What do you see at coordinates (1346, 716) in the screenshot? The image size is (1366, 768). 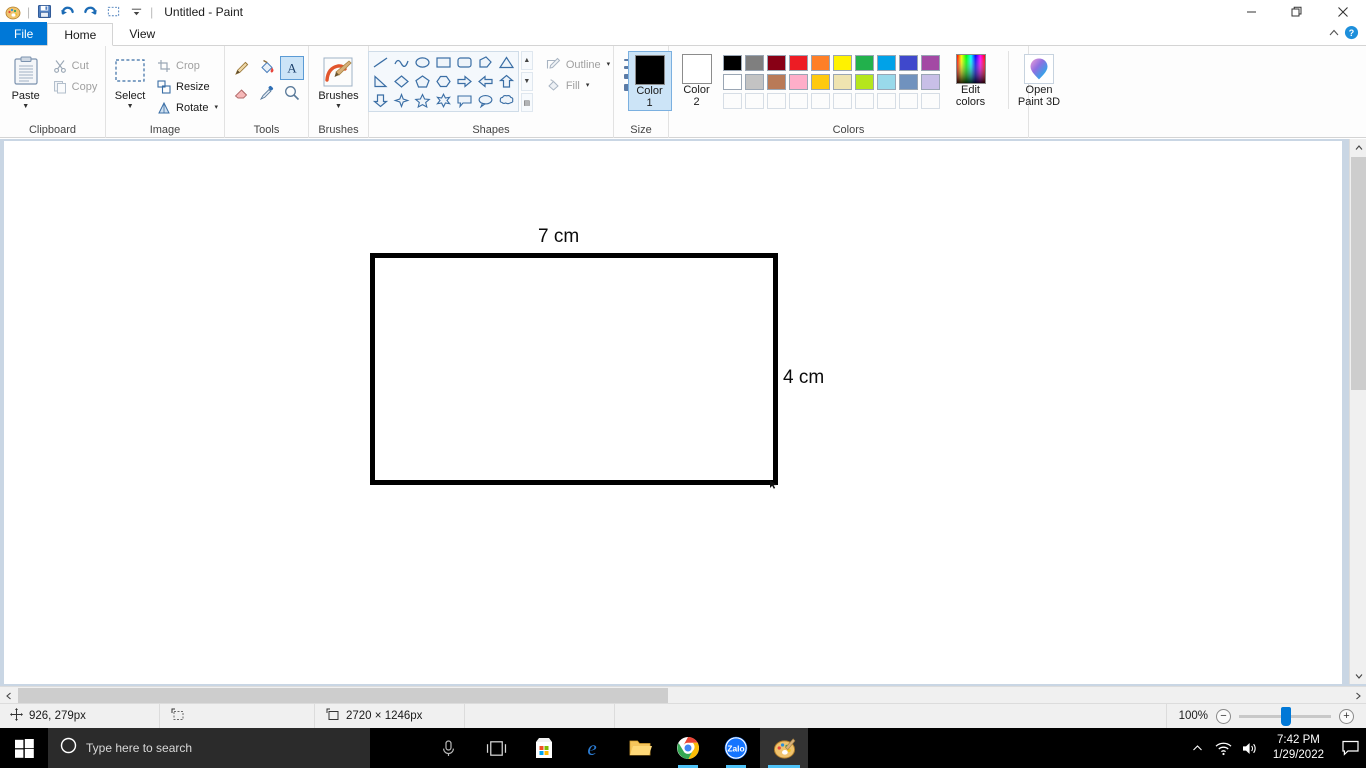 I see `zoom-in-button: +` at bounding box center [1346, 716].